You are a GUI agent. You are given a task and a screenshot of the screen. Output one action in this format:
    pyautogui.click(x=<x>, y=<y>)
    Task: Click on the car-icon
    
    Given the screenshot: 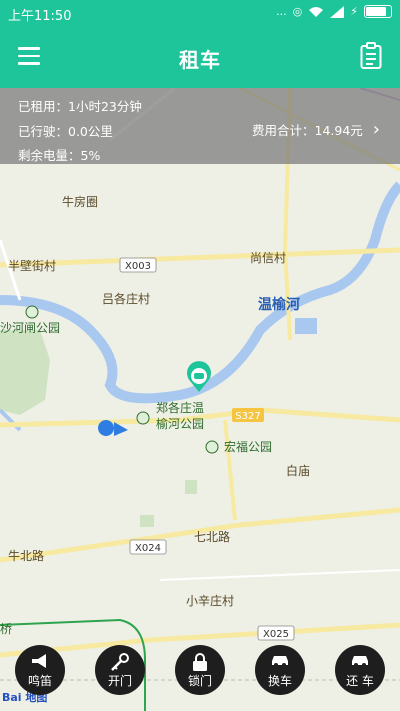 What is the action you would take?
    pyautogui.click(x=280, y=661)
    